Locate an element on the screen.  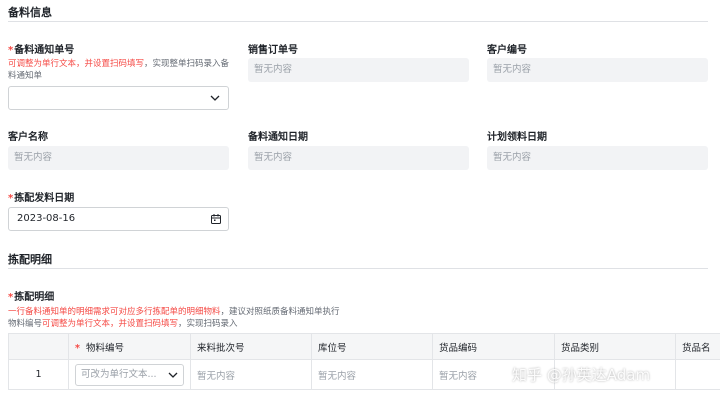
pick-date-input: 2023-08-16 is located at coordinates (118, 219).